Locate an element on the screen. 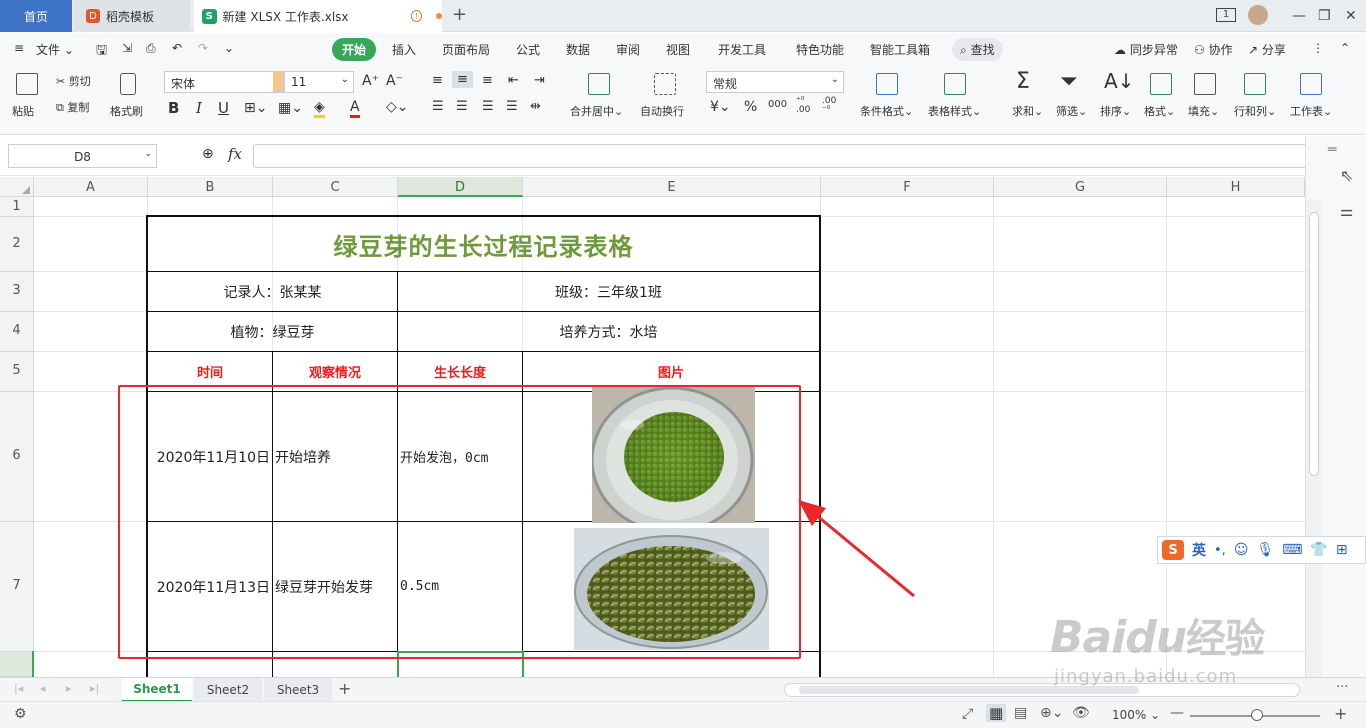  fill-color-icon: ◈ is located at coordinates (319, 108).